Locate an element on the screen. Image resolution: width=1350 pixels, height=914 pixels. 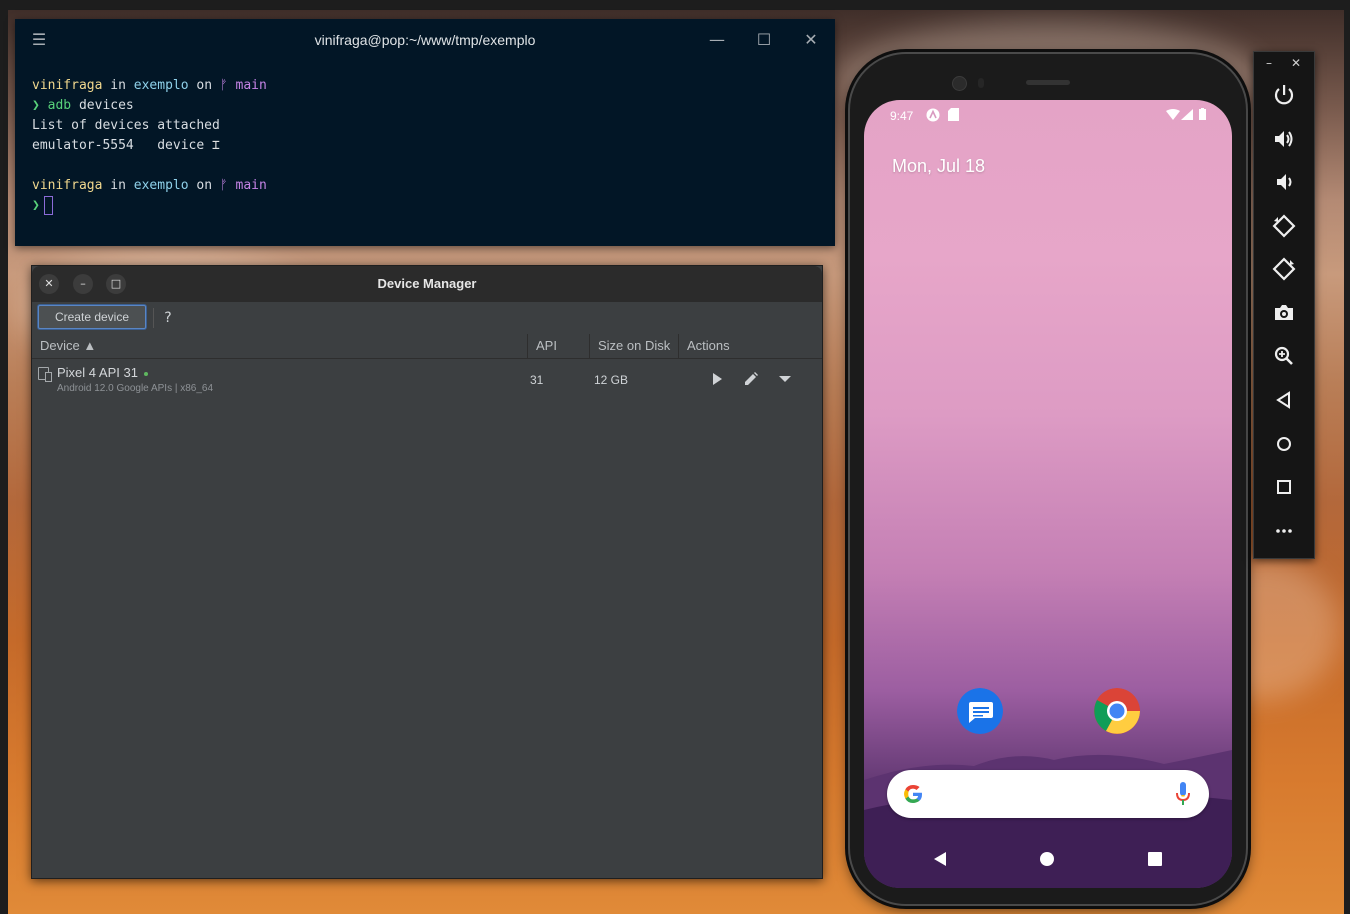
status-bar: 9:47 is located at coordinates (1048, 115).